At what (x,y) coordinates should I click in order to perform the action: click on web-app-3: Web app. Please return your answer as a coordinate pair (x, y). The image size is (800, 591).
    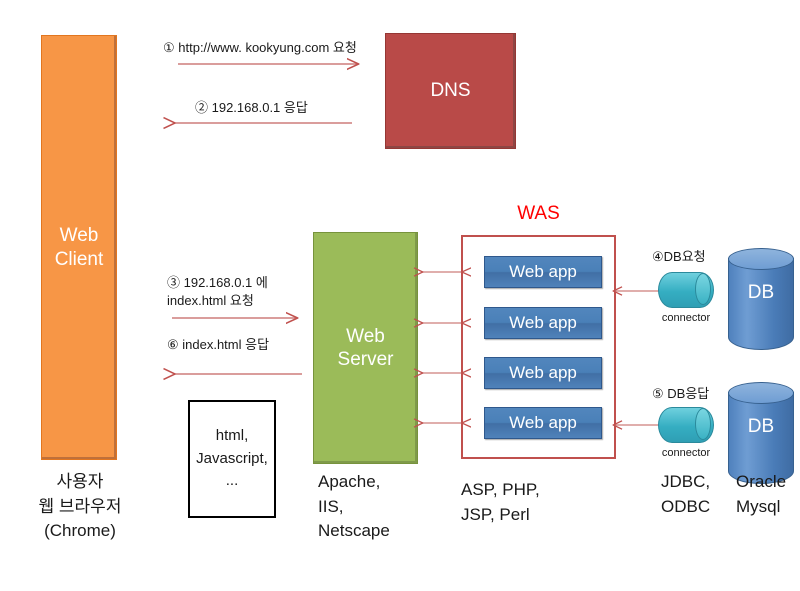
    Looking at the image, I should click on (543, 373).